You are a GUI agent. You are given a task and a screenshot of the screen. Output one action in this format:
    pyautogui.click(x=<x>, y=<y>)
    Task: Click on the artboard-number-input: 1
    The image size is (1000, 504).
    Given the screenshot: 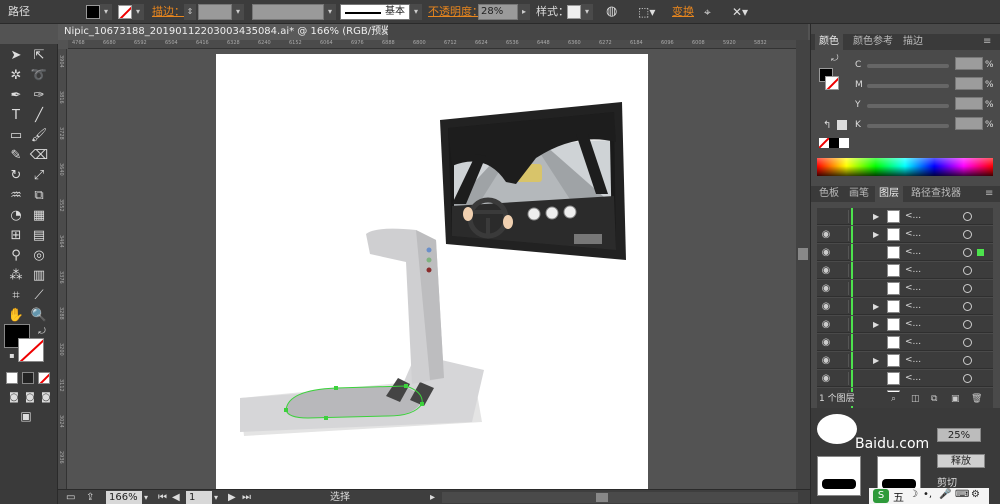 What is the action you would take?
    pyautogui.click(x=199, y=497)
    